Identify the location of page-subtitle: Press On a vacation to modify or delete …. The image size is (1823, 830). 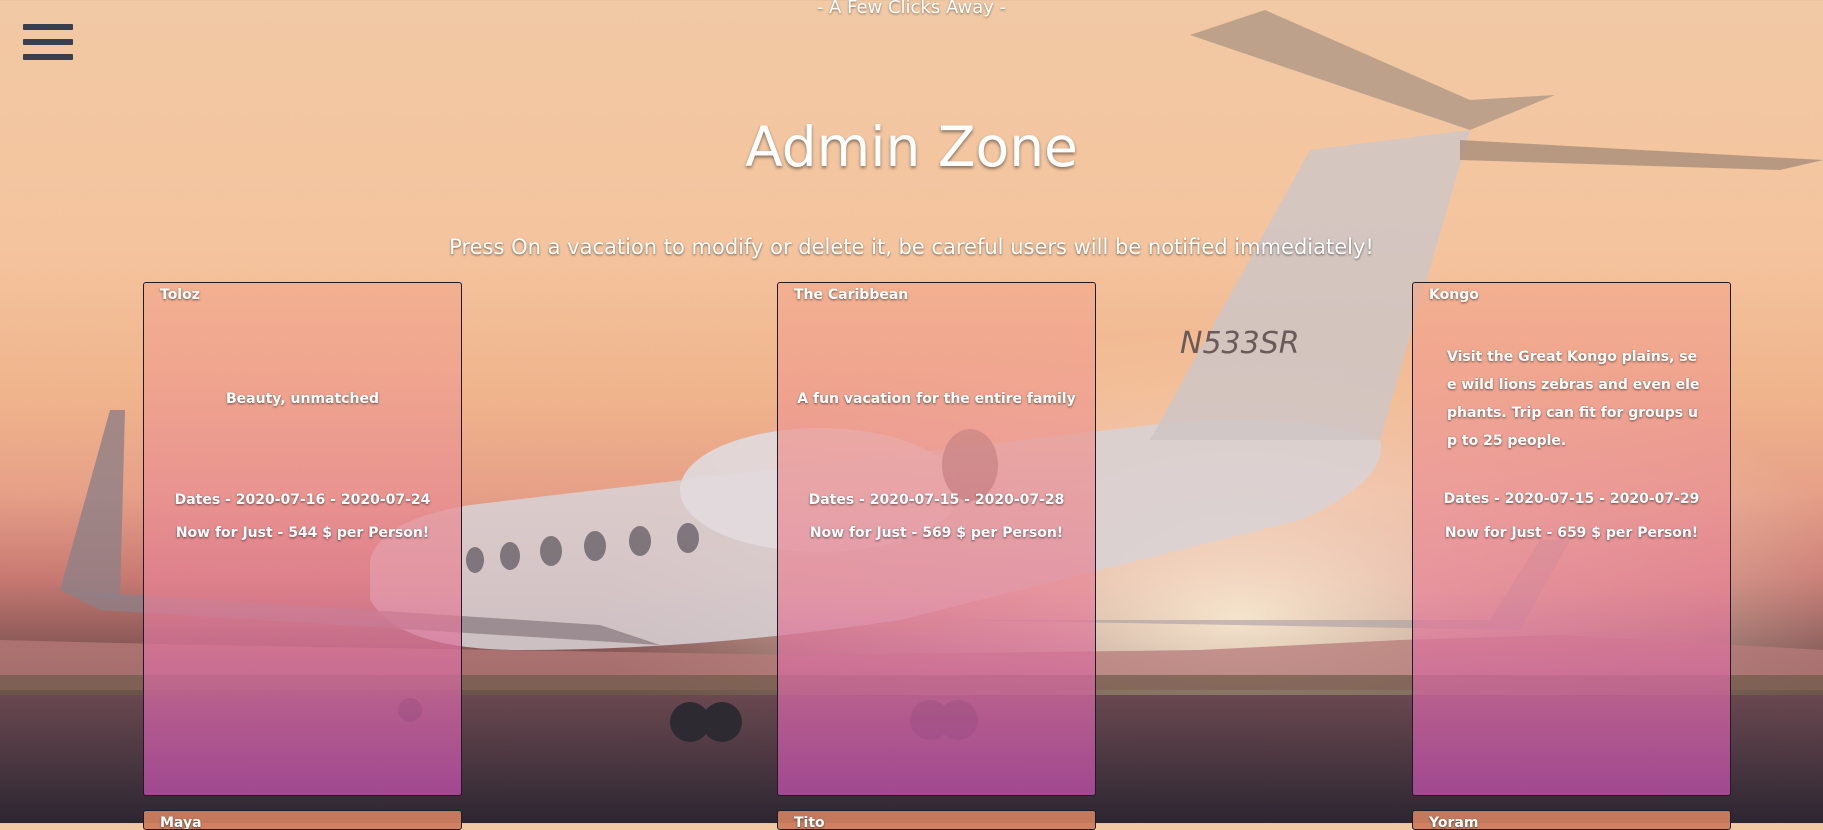
(911, 247).